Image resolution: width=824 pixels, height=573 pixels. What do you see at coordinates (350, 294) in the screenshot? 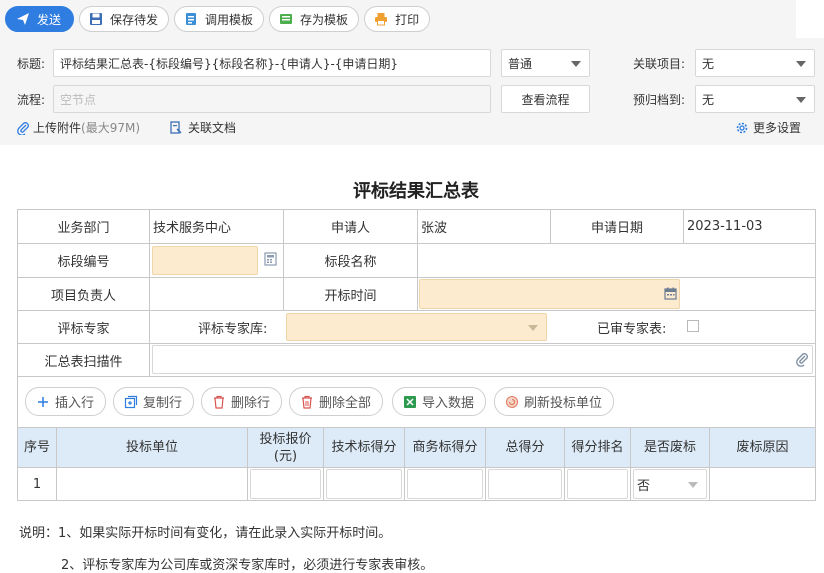
I see `open-time-label: 开标时间` at bounding box center [350, 294].